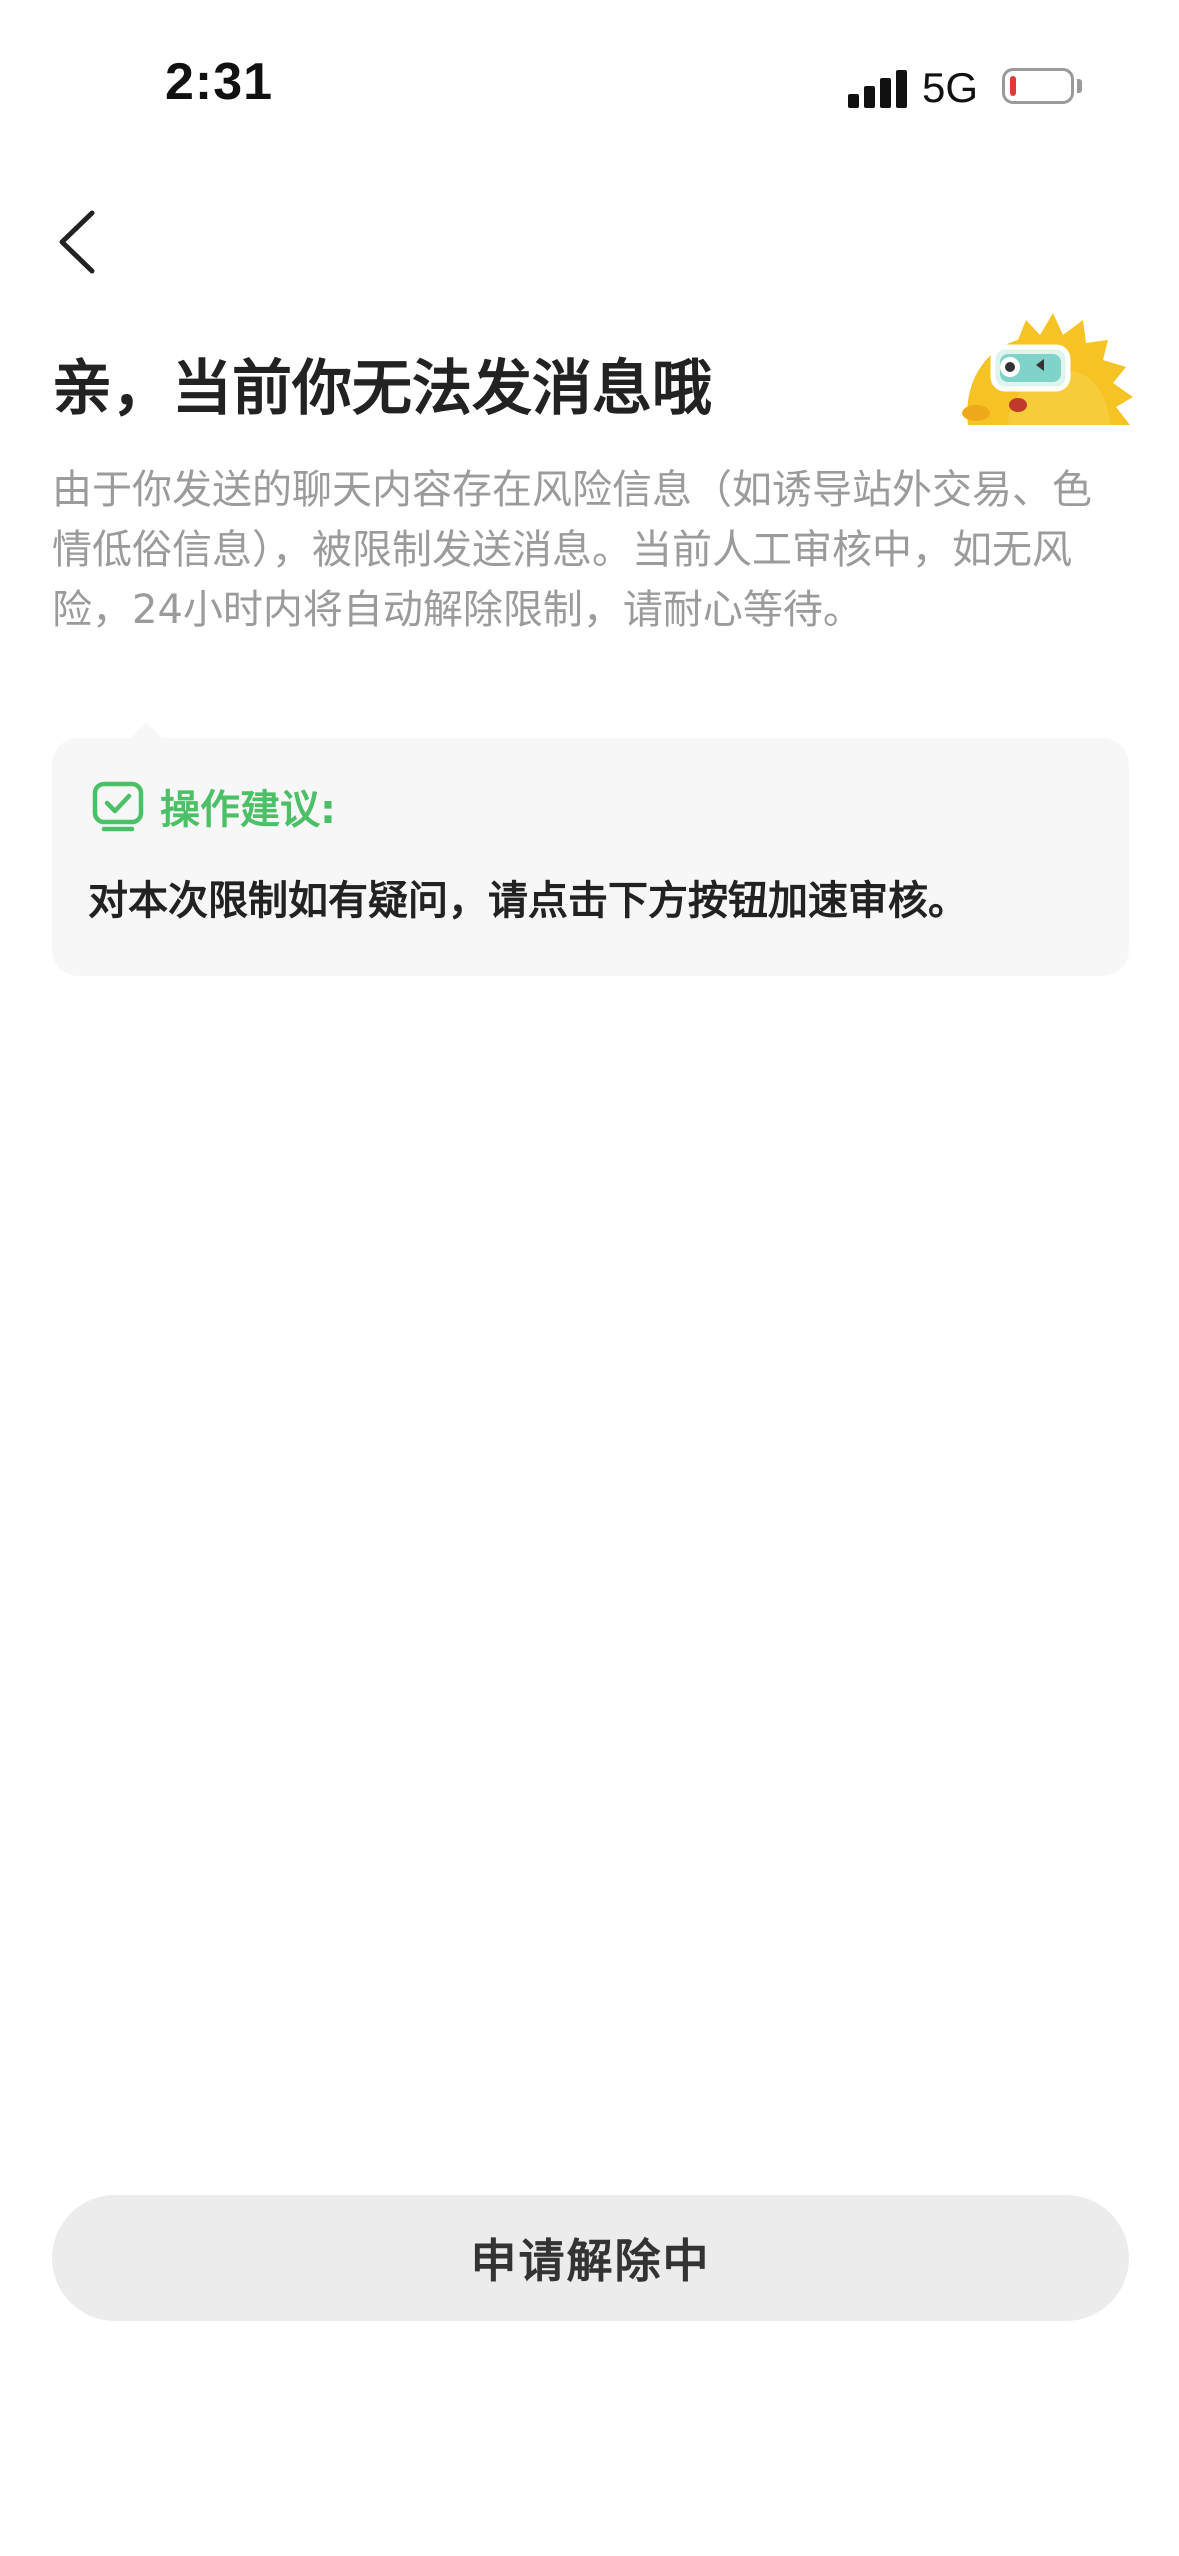 The height and width of the screenshot is (2556, 1179). Describe the element at coordinates (589, 70) in the screenshot. I see `status-bar: 2:31 5G` at that location.